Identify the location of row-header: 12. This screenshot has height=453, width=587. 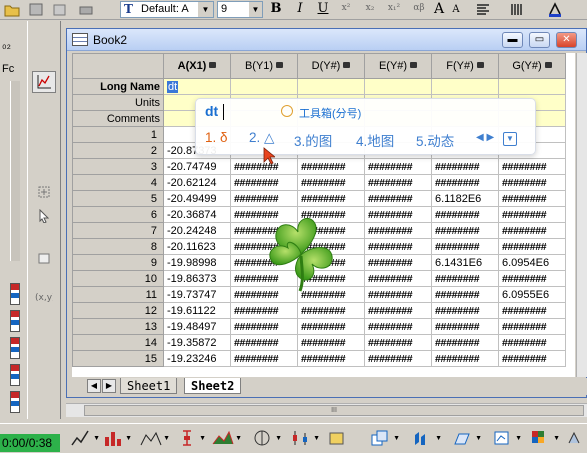
(118, 310).